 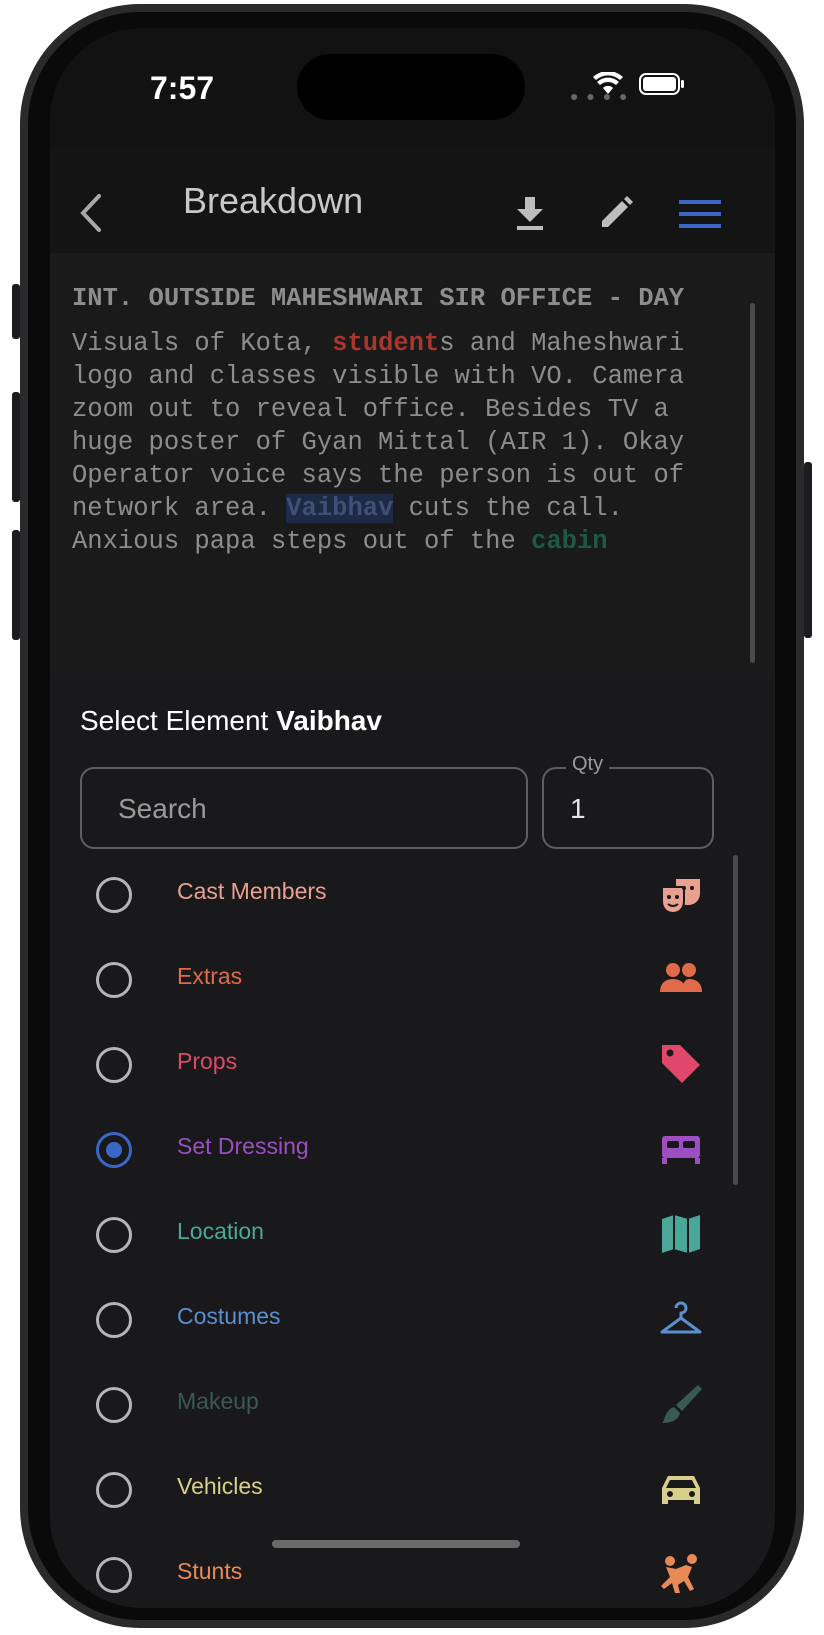 What do you see at coordinates (735, 1020) in the screenshot?
I see `list-scrollbar` at bounding box center [735, 1020].